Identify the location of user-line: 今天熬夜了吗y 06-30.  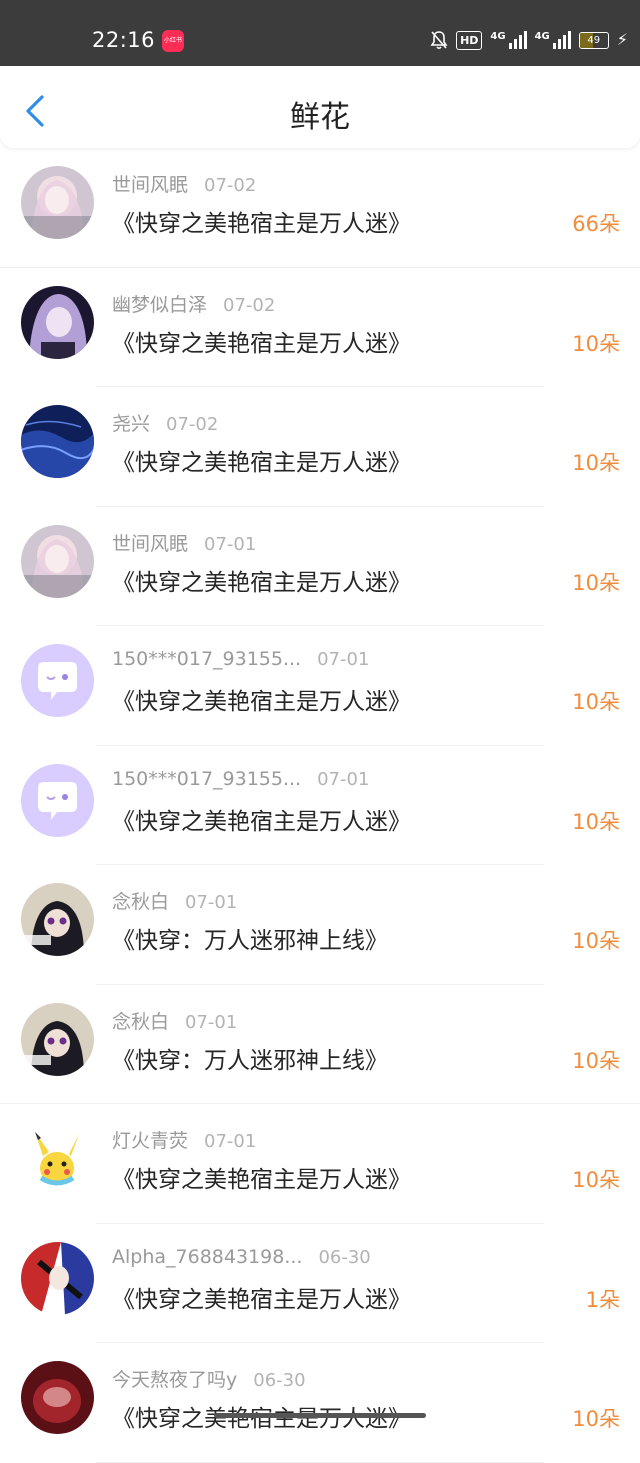
(209, 1378).